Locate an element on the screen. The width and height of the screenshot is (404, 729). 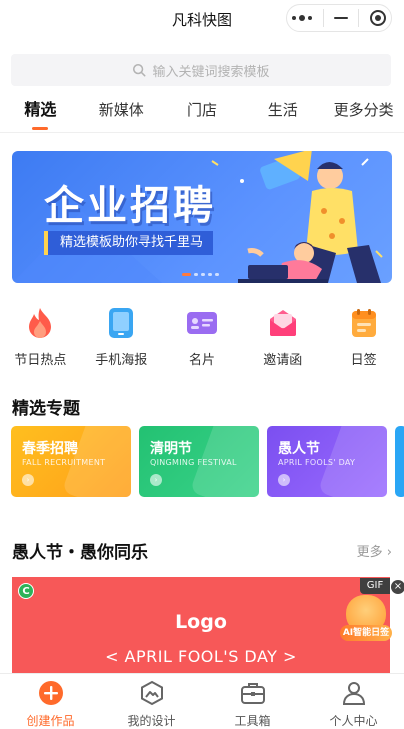
tab-new-media: 新媒体 is located at coordinates (121, 112).